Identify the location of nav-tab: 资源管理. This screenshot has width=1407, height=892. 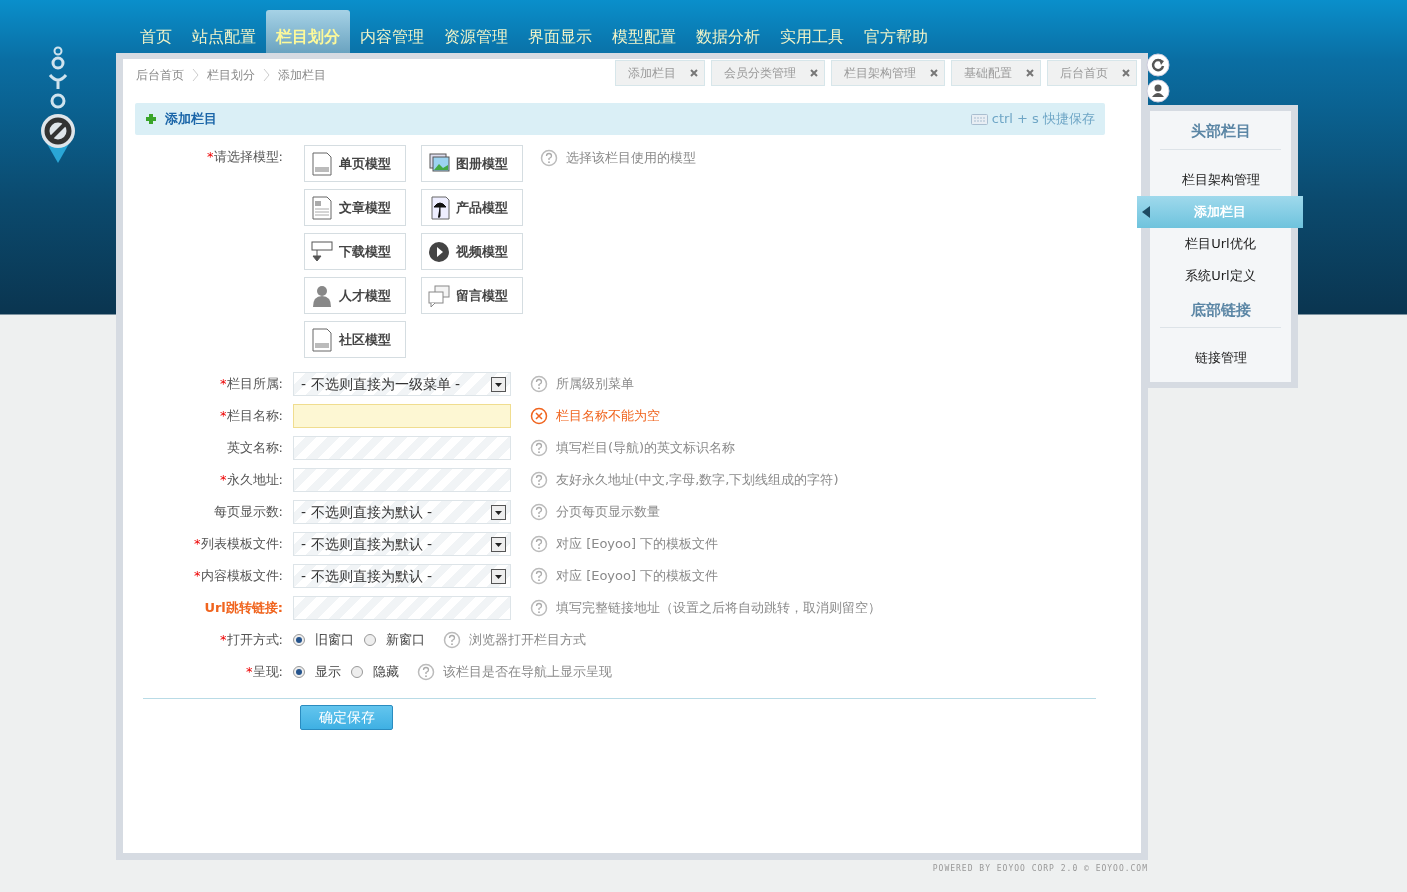
(476, 31).